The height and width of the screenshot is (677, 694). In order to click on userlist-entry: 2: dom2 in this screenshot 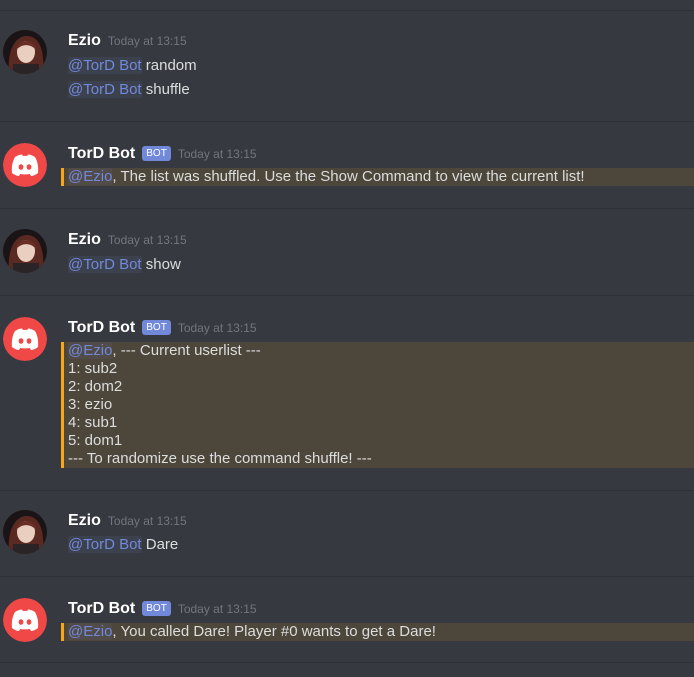, I will do `click(95, 386)`.